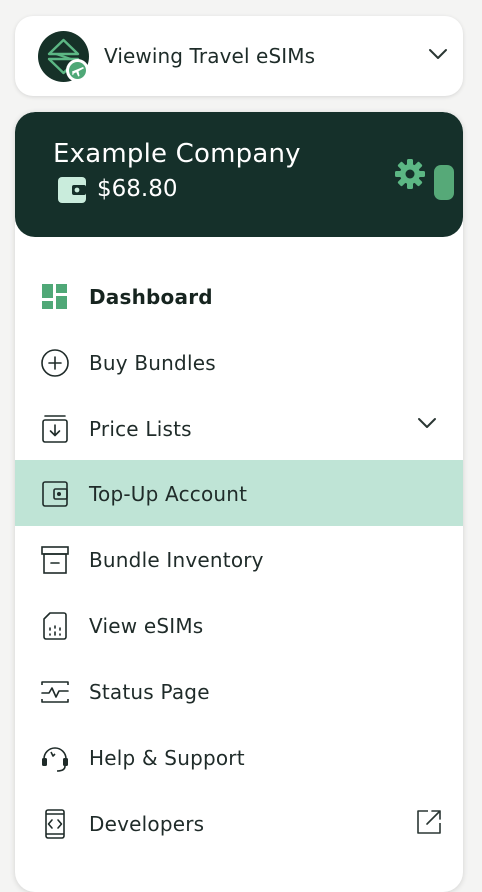 This screenshot has width=482, height=892. Describe the element at coordinates (239, 691) in the screenshot. I see `sidebar-item-status-page: Status Page` at that location.